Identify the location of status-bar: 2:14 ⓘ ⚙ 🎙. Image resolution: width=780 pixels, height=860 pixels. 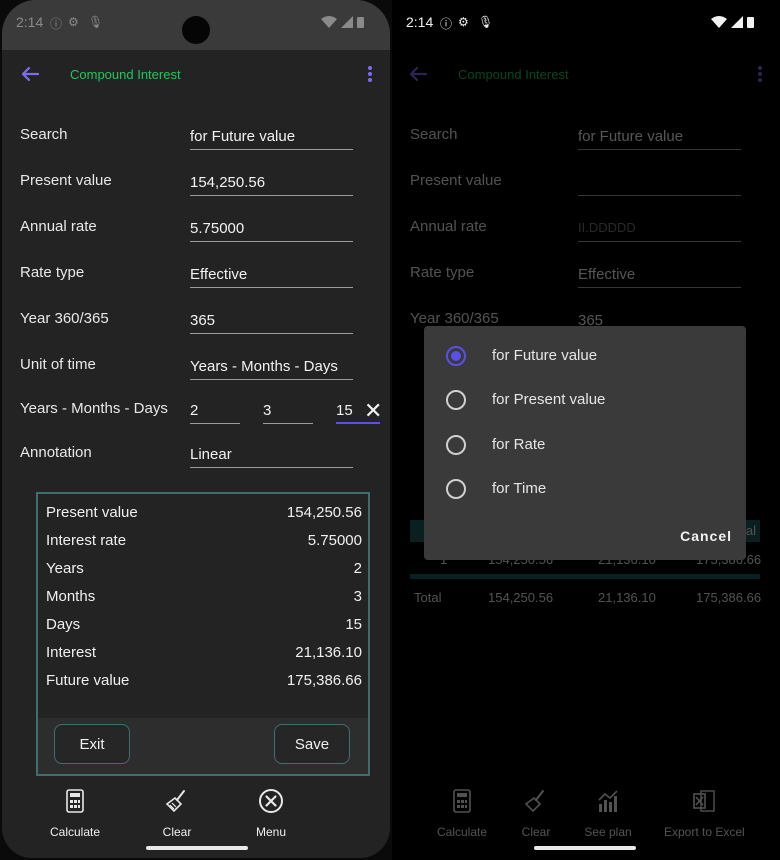
(196, 25).